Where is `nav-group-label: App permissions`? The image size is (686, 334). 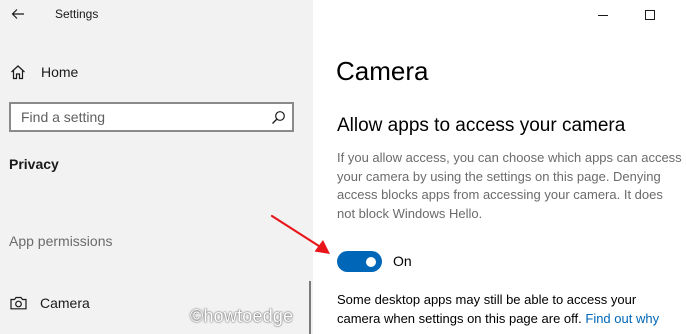
nav-group-label: App permissions is located at coordinates (61, 241).